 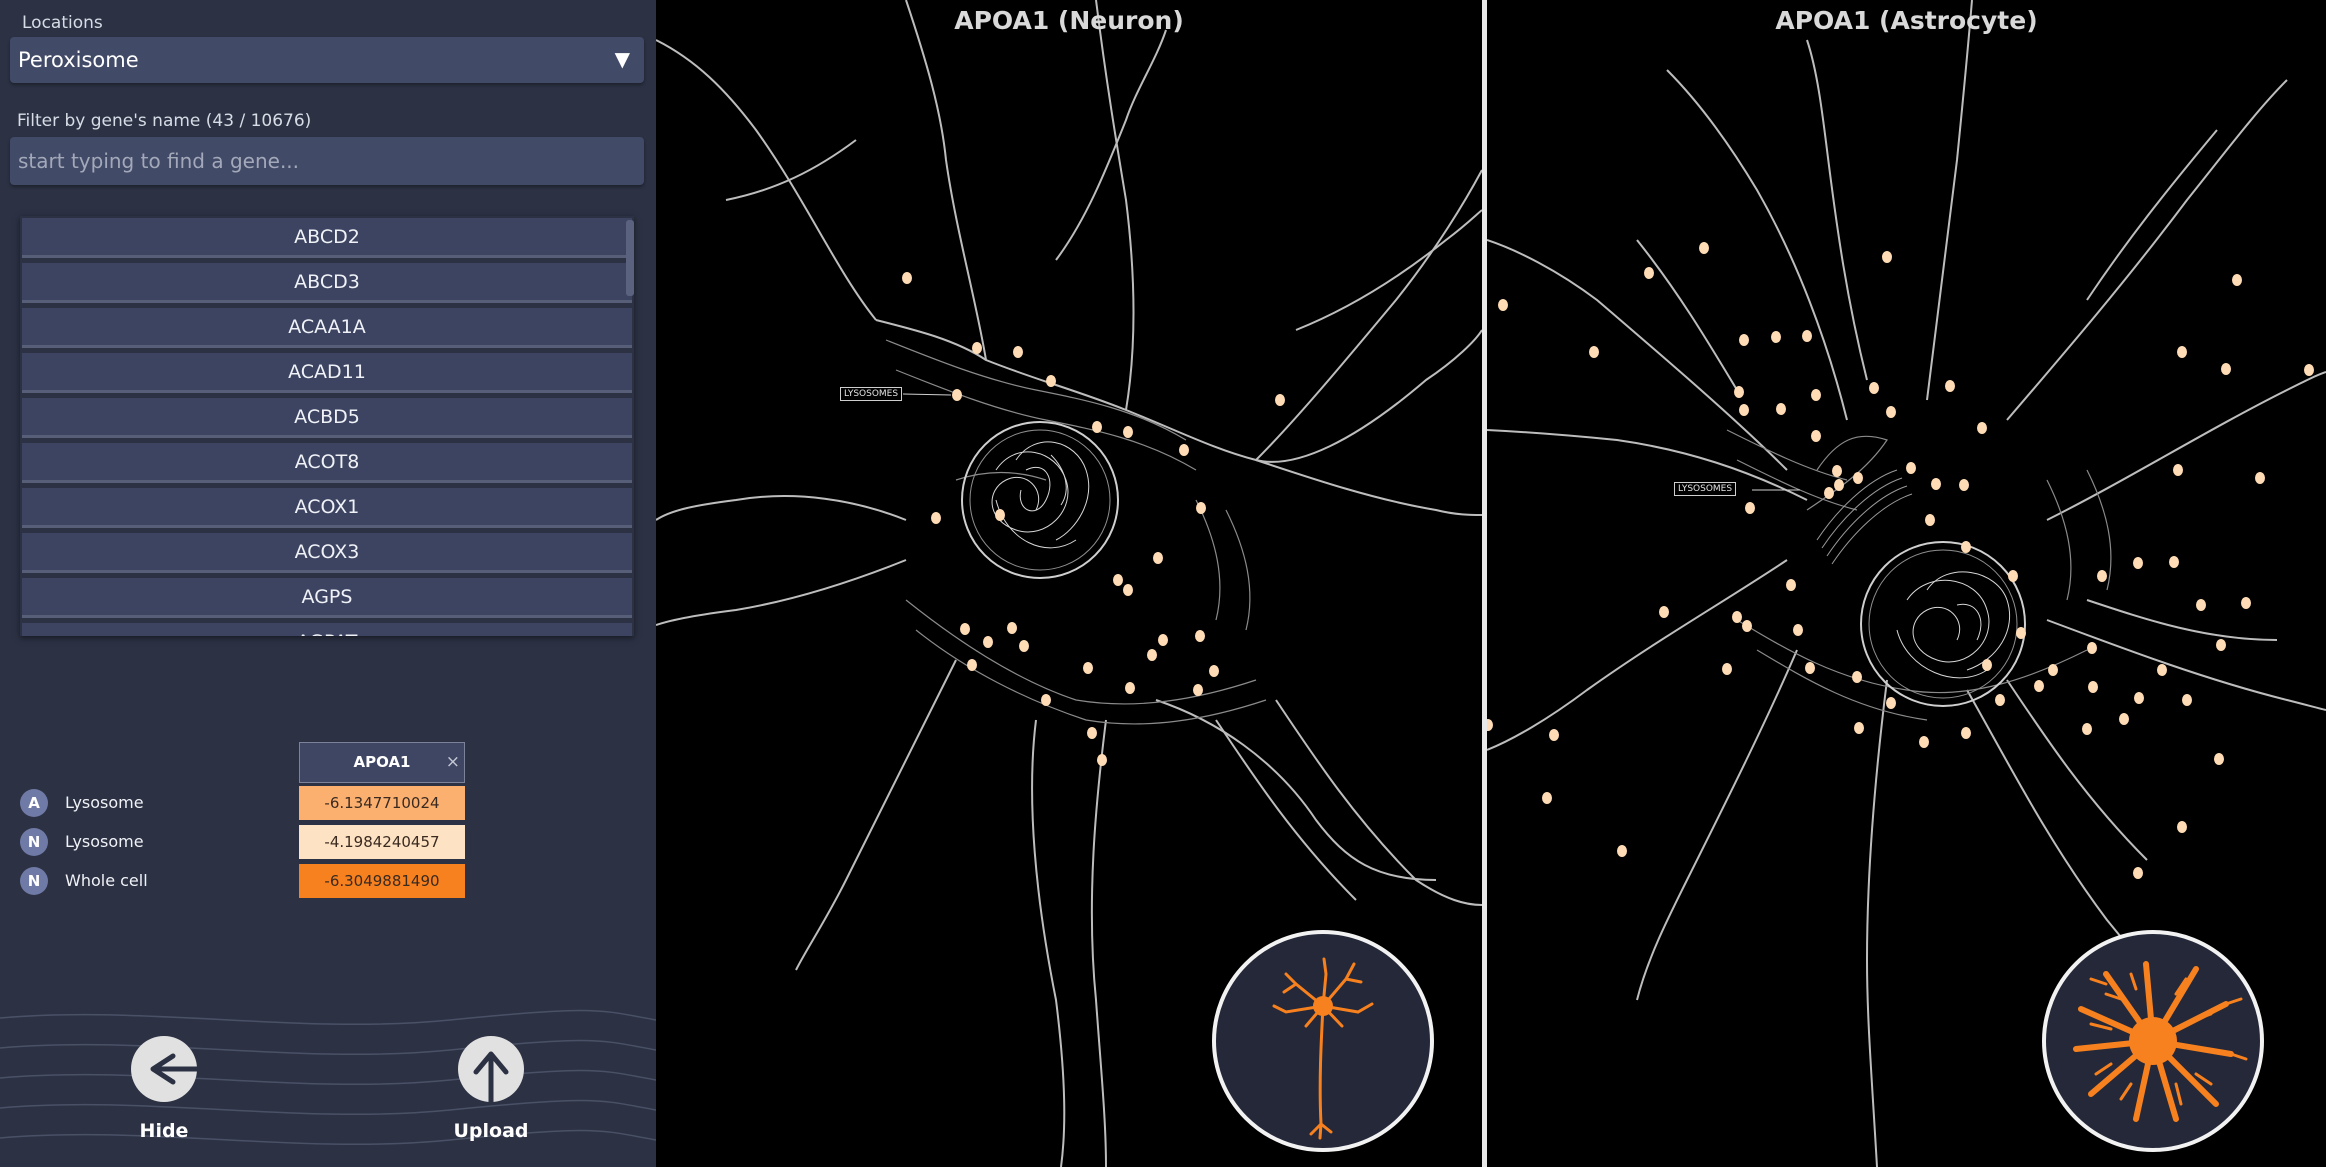 What do you see at coordinates (327, 598) in the screenshot?
I see `gene-list-item: AGPS` at bounding box center [327, 598].